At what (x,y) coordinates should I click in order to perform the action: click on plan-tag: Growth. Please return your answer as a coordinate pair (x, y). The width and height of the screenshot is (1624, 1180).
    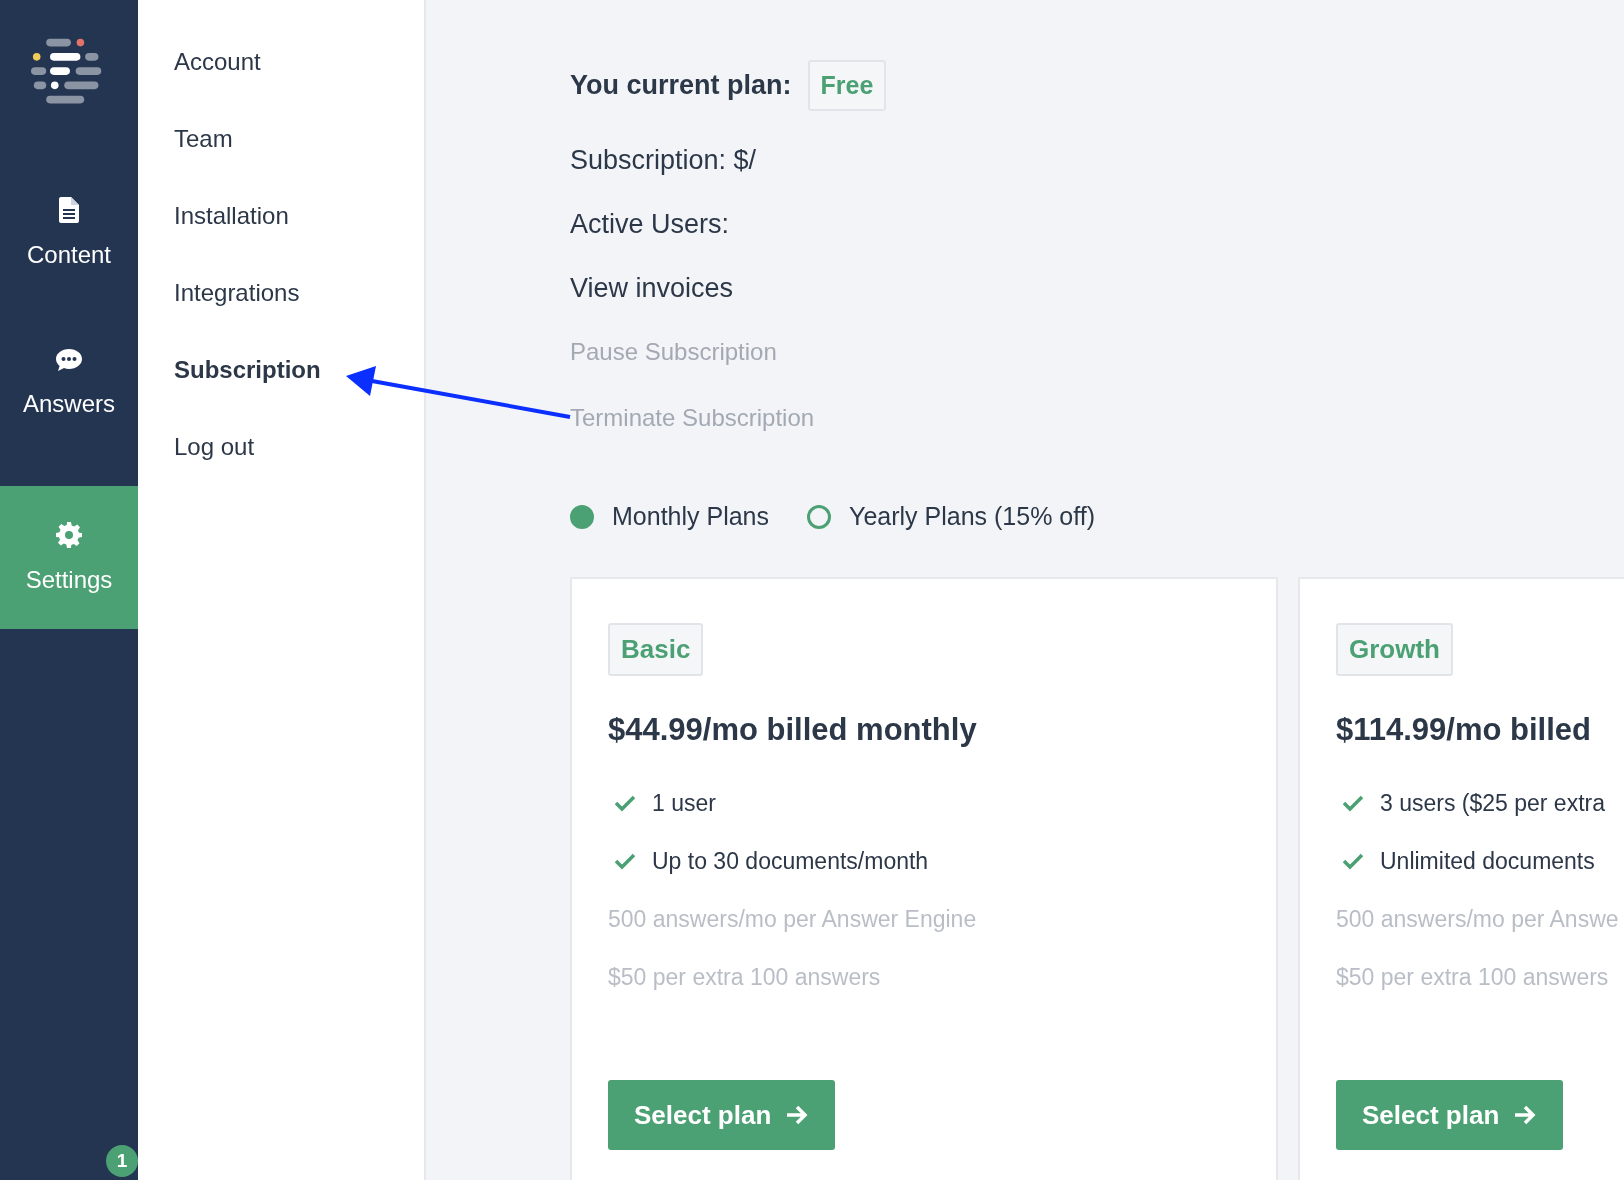
    Looking at the image, I should click on (1394, 649).